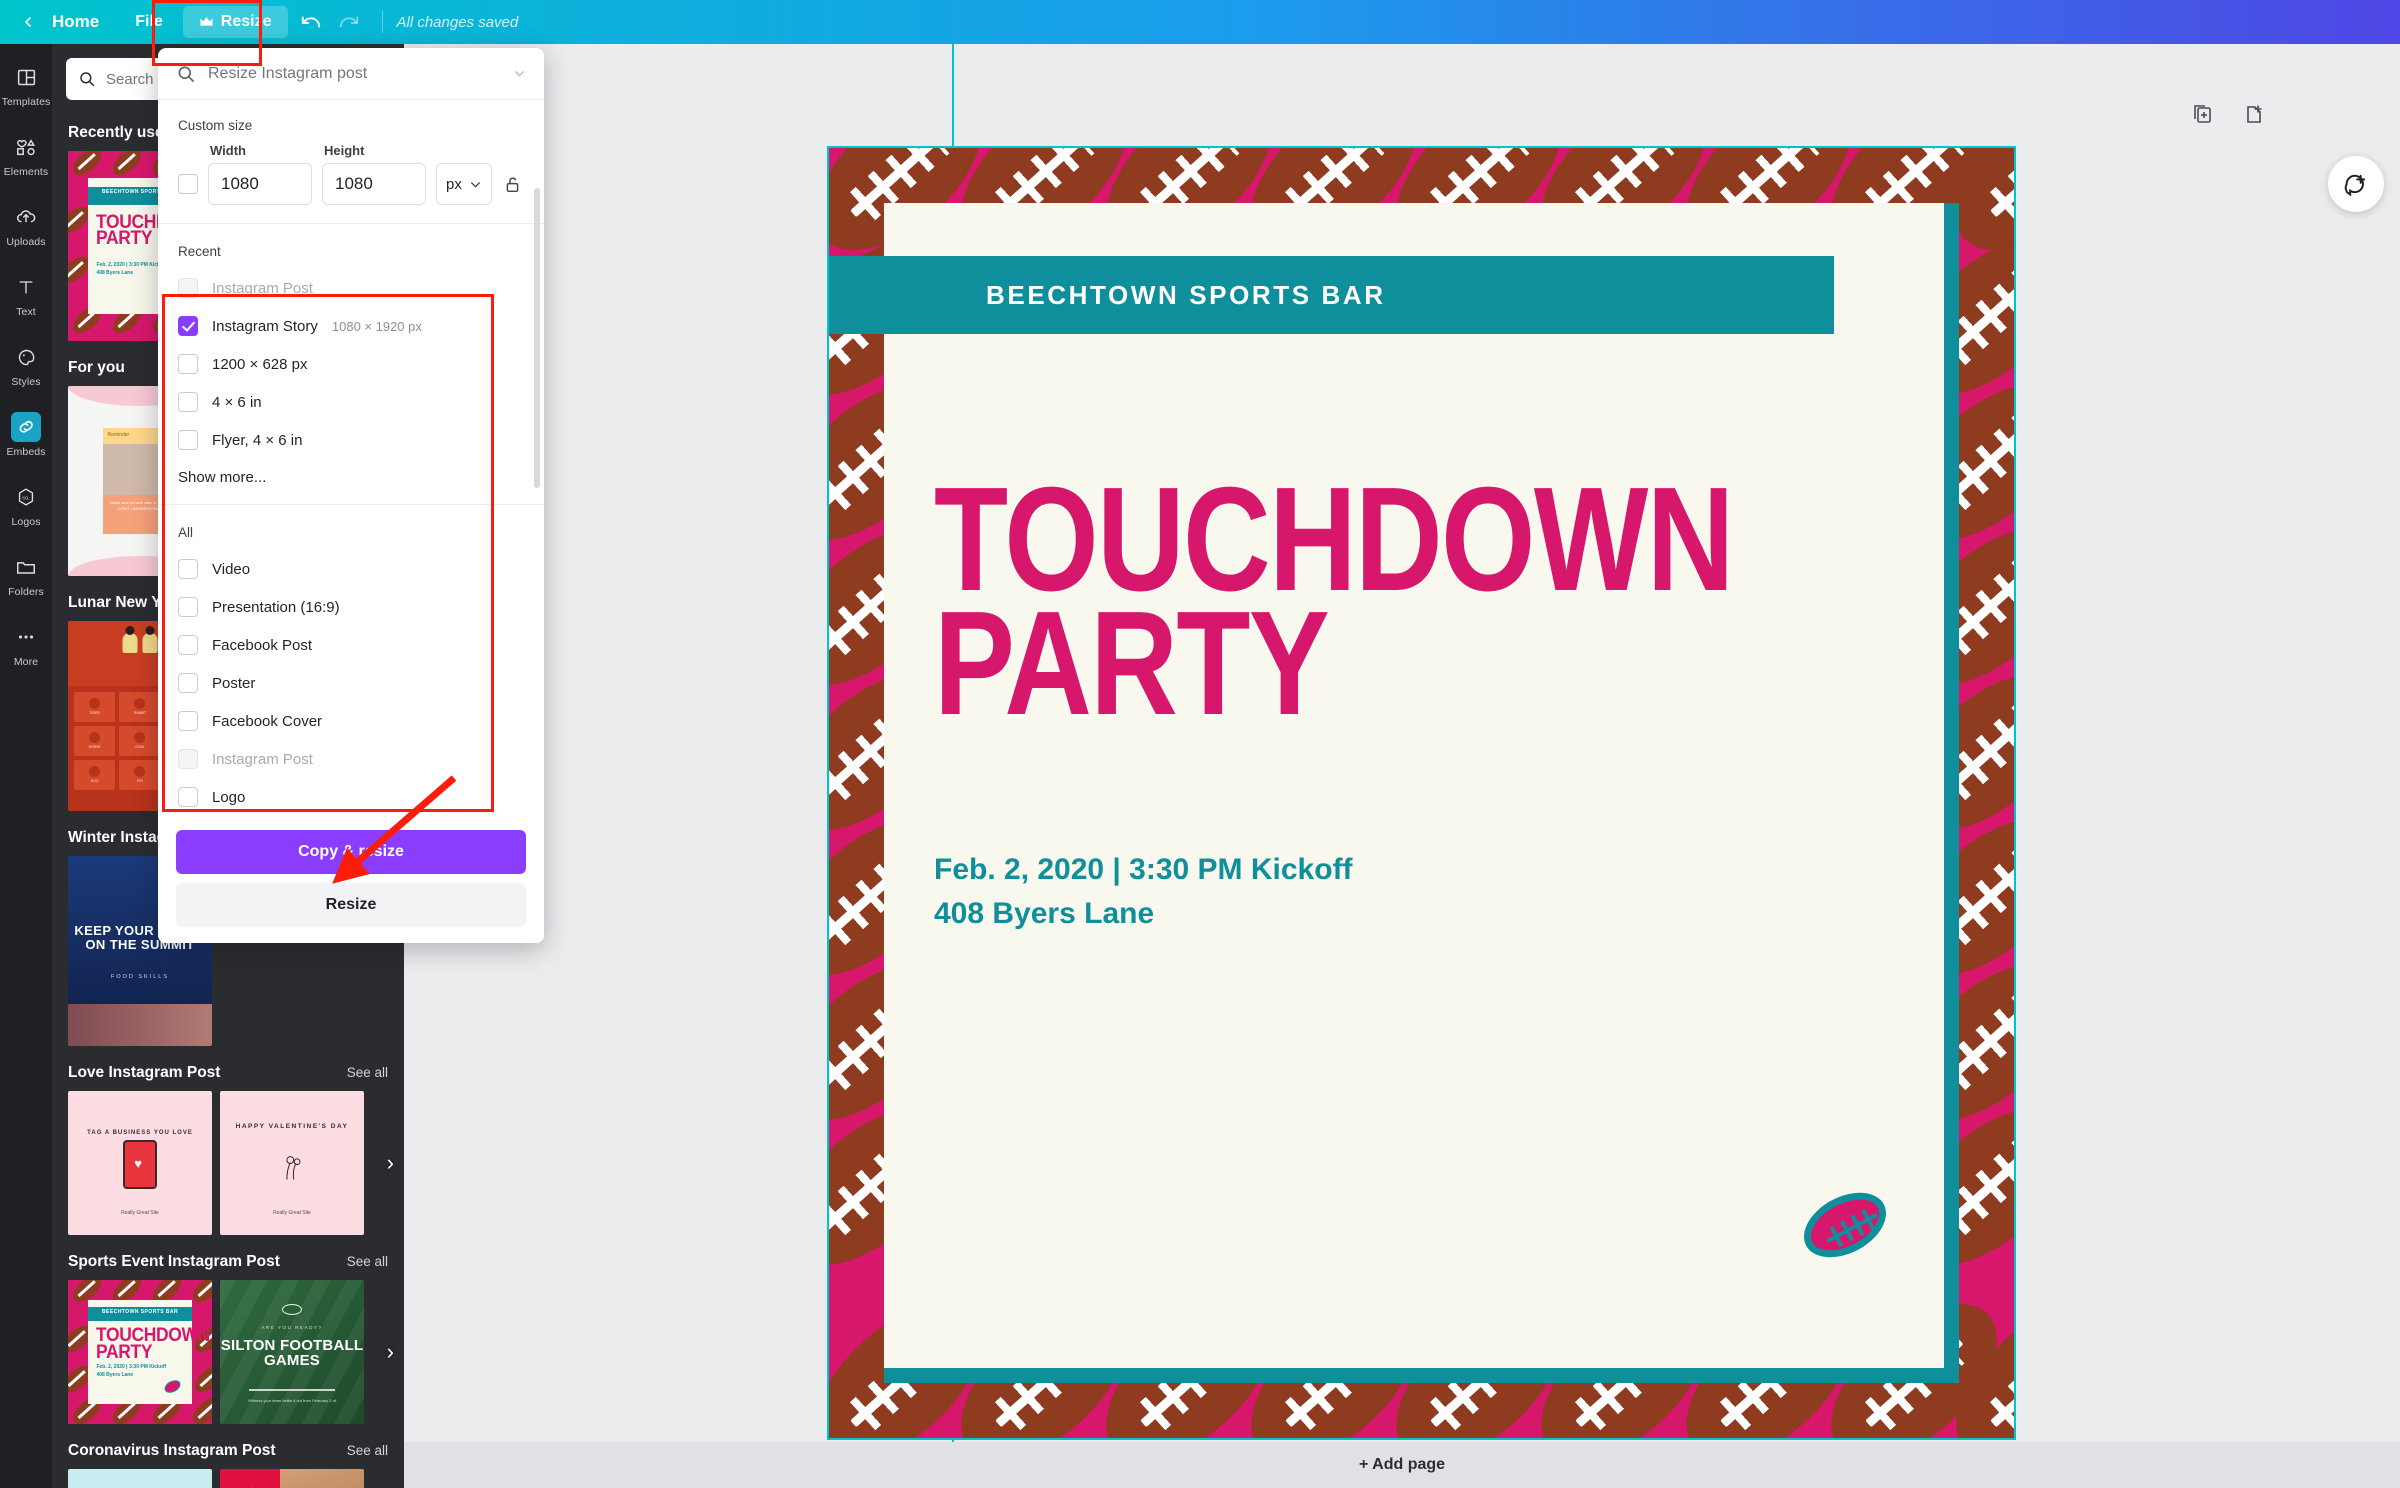 This screenshot has width=2400, height=1488. I want to click on sidebar-item-embeds: Embeds, so click(26, 435).